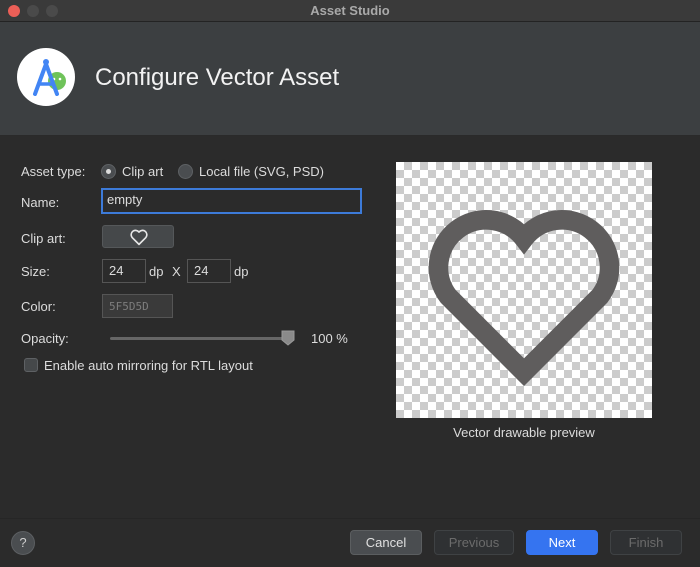  Describe the element at coordinates (31, 365) in the screenshot. I see `rtl-mirroring-checkbox` at that location.